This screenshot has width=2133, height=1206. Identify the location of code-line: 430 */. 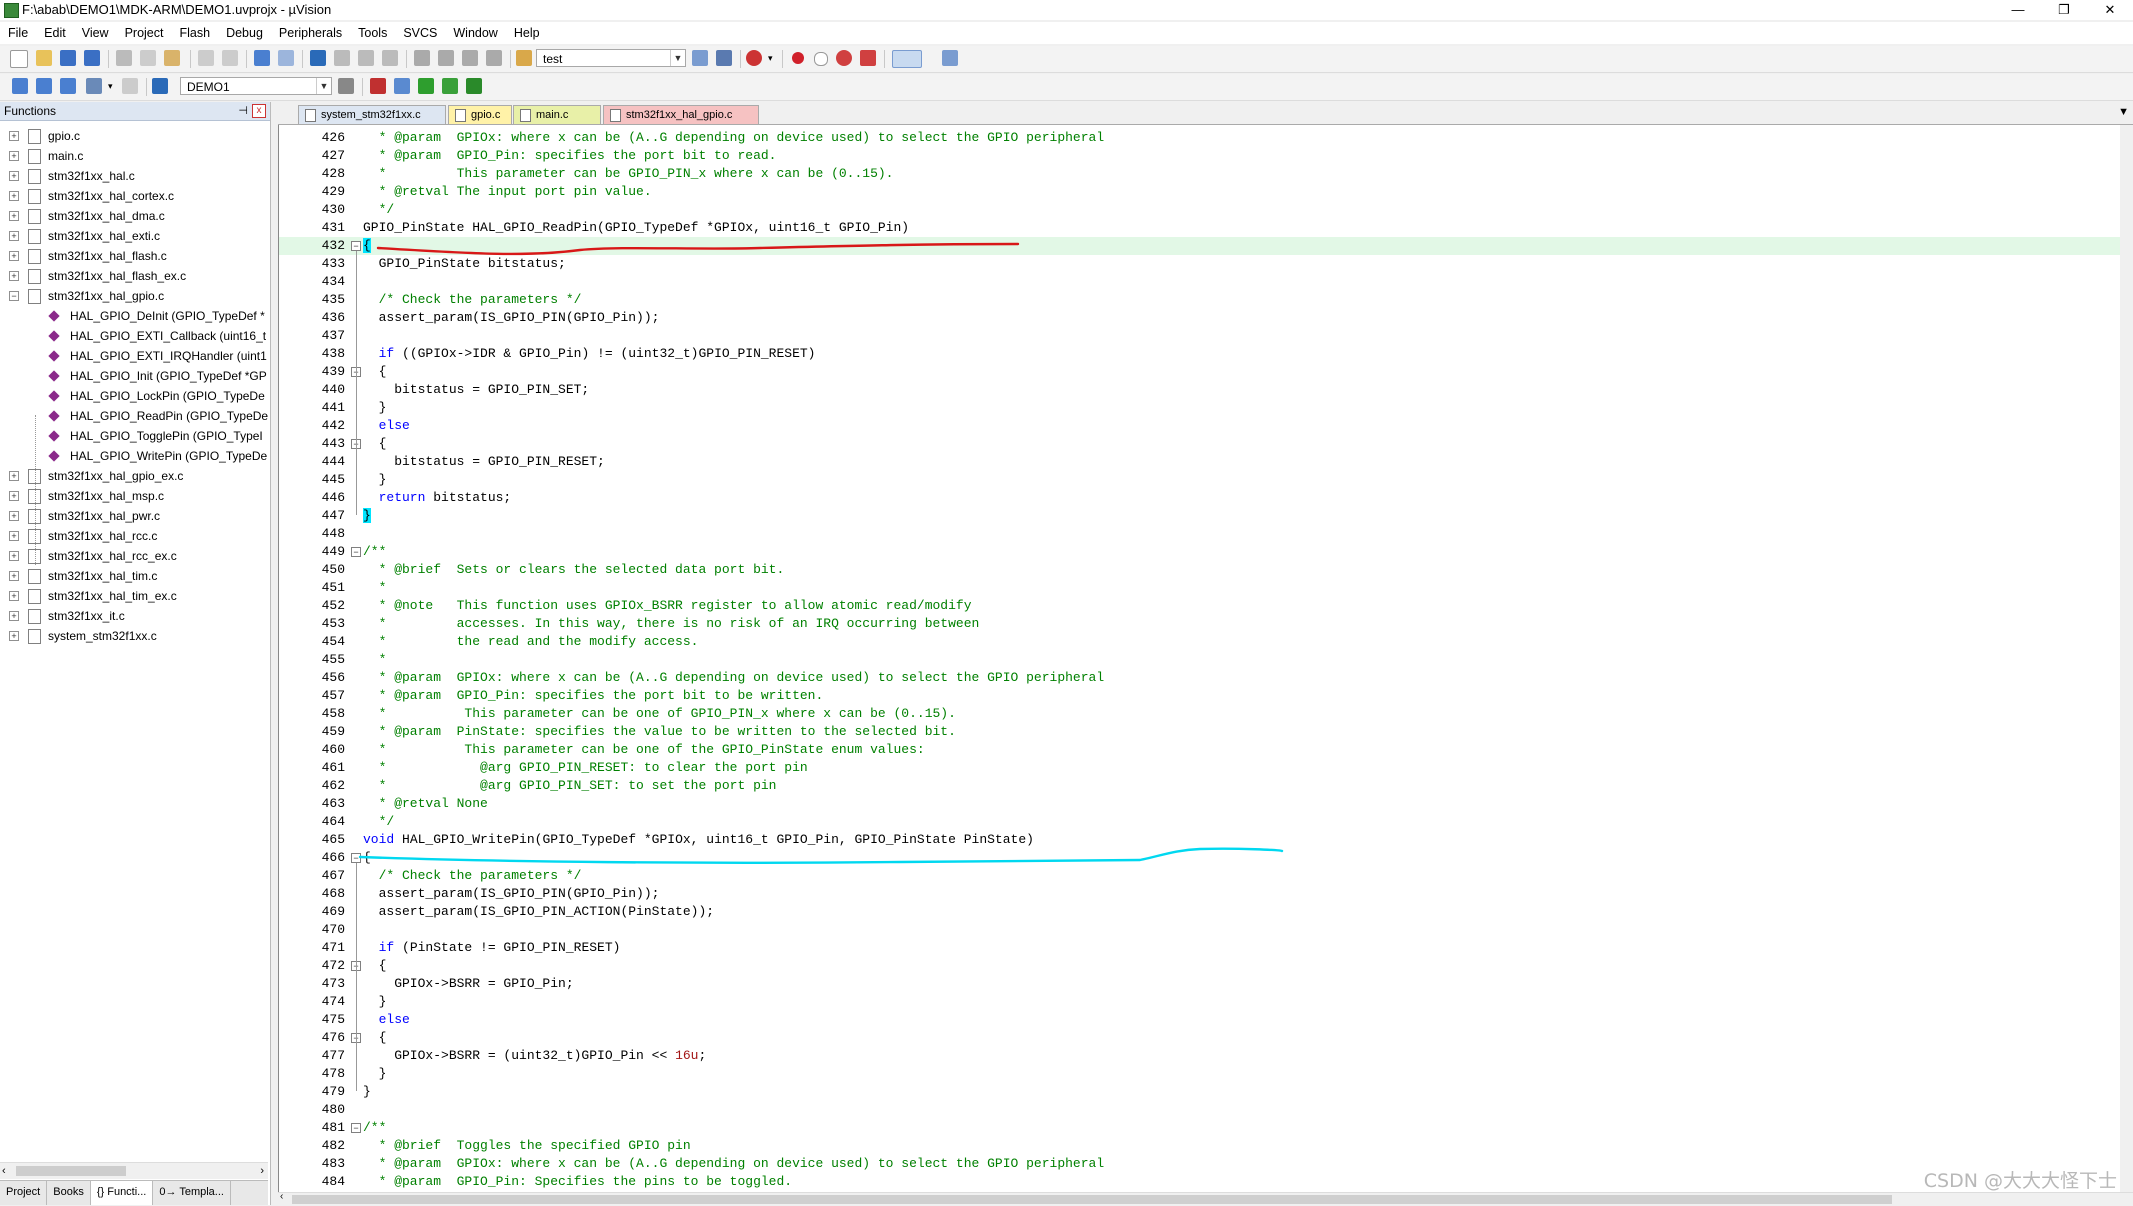
(1206, 210).